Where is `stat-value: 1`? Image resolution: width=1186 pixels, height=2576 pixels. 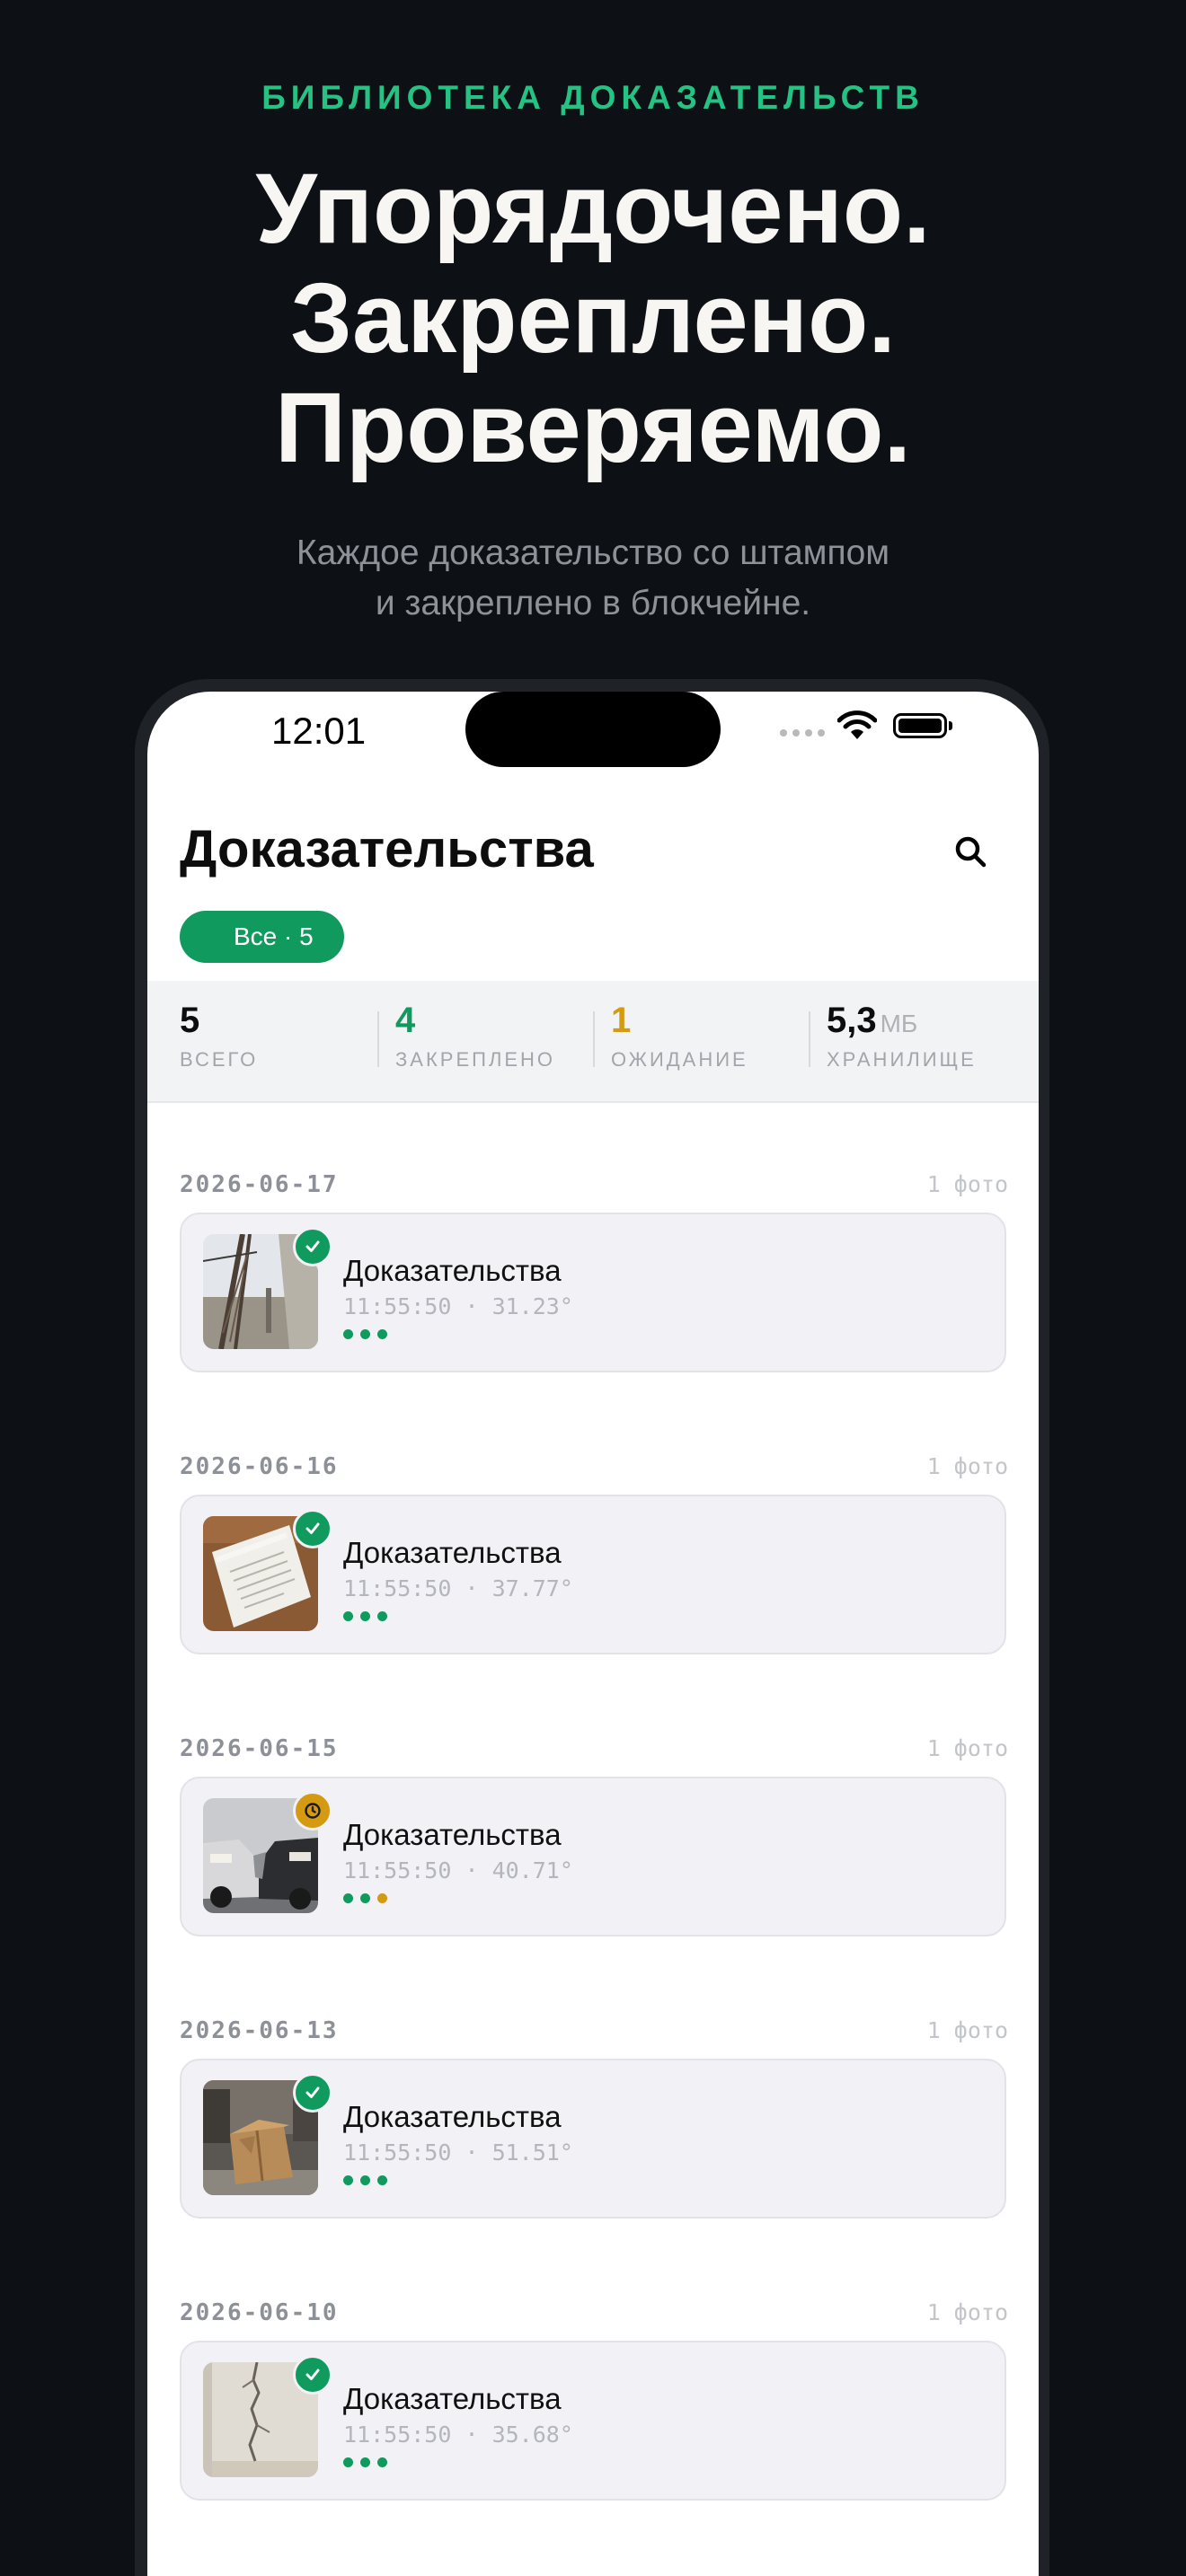 stat-value: 1 is located at coordinates (621, 1020).